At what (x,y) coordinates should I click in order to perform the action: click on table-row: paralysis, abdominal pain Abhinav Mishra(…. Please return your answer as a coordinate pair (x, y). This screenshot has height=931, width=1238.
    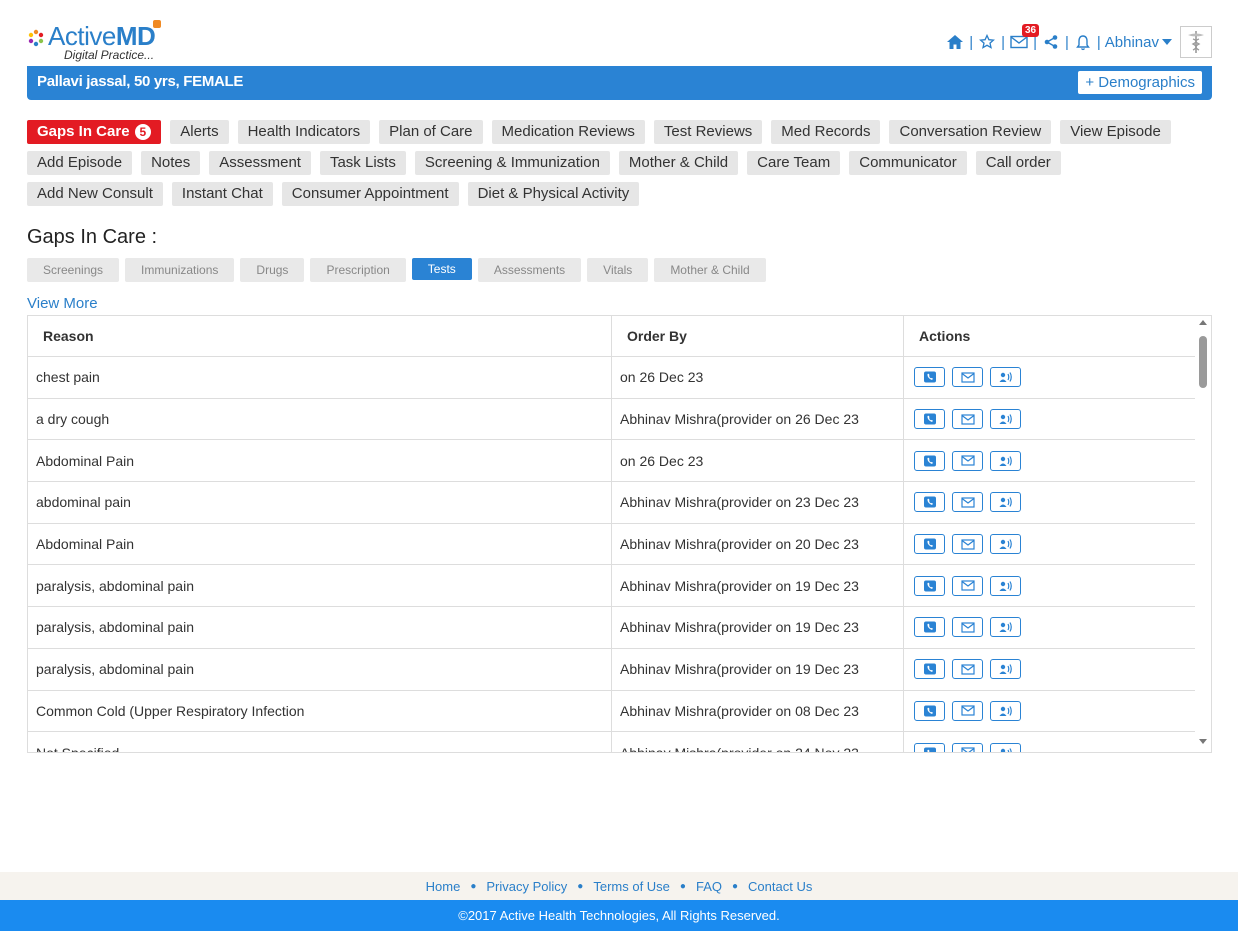
    Looking at the image, I should click on (612, 669).